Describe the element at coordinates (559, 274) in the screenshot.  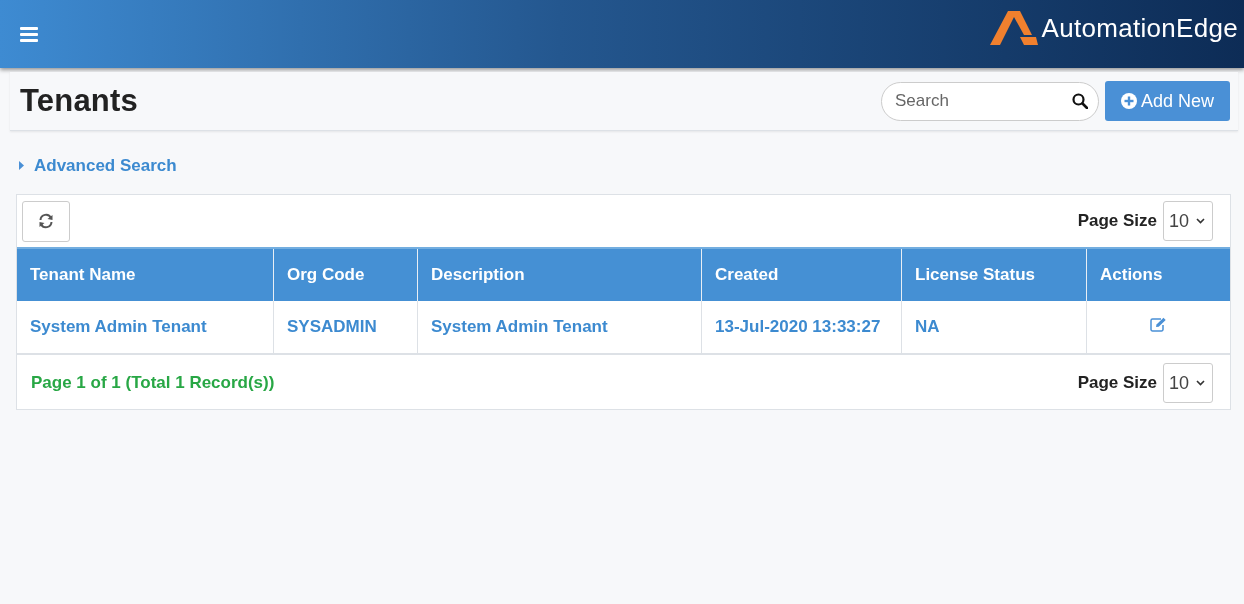
I see `column-header: Description` at that location.